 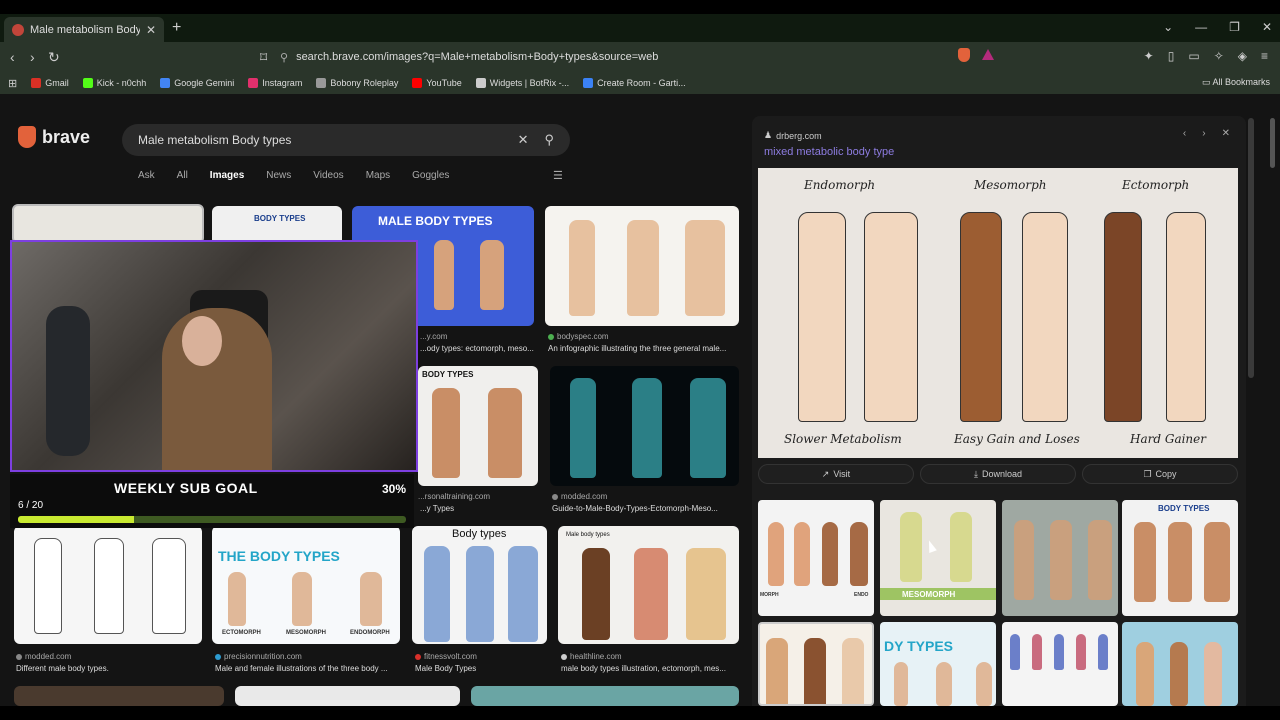 I want to click on leo-icon: ✧, so click(x=1219, y=56).